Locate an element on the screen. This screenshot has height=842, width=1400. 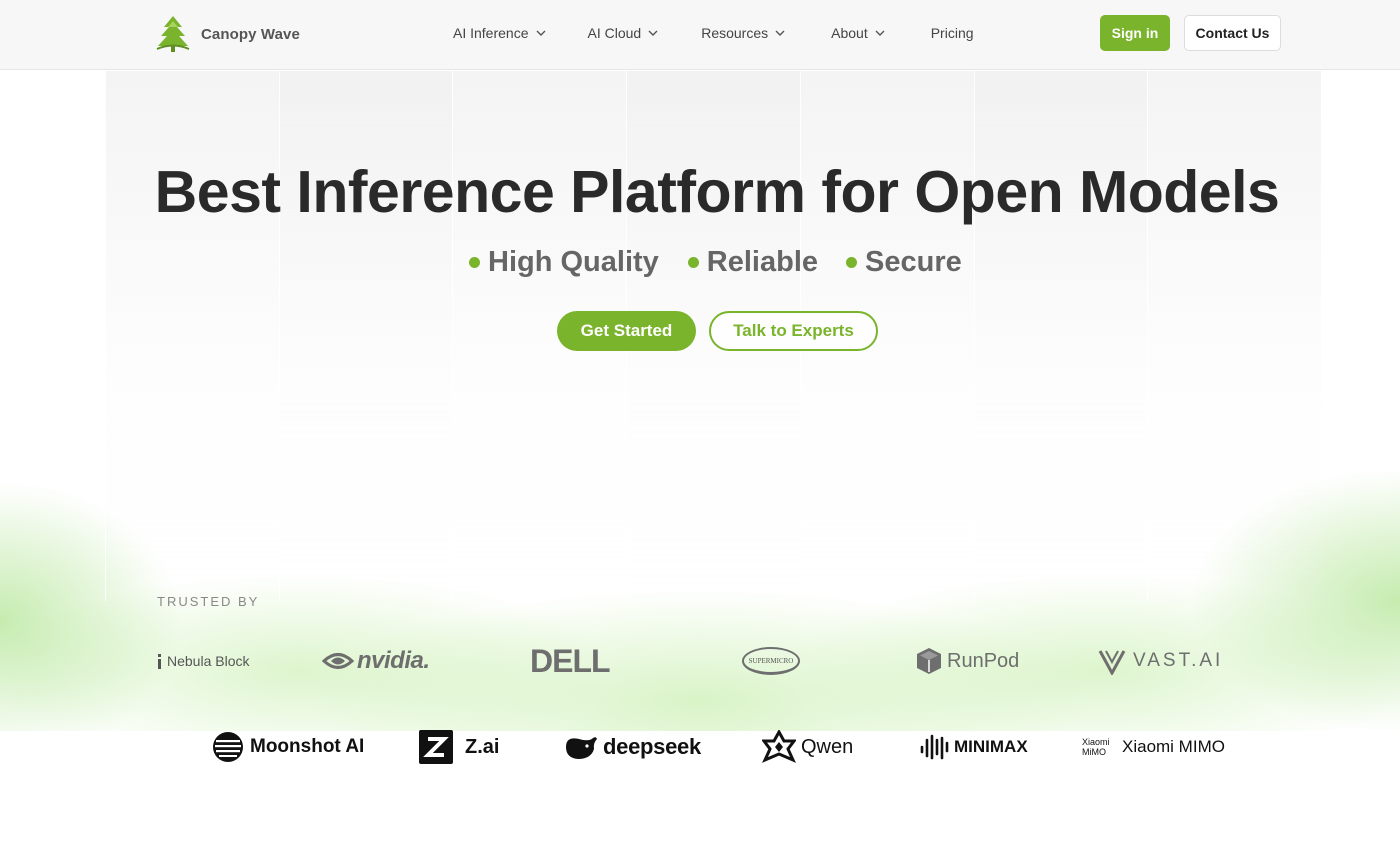
nav-pricing: Pricing is located at coordinates (952, 33).